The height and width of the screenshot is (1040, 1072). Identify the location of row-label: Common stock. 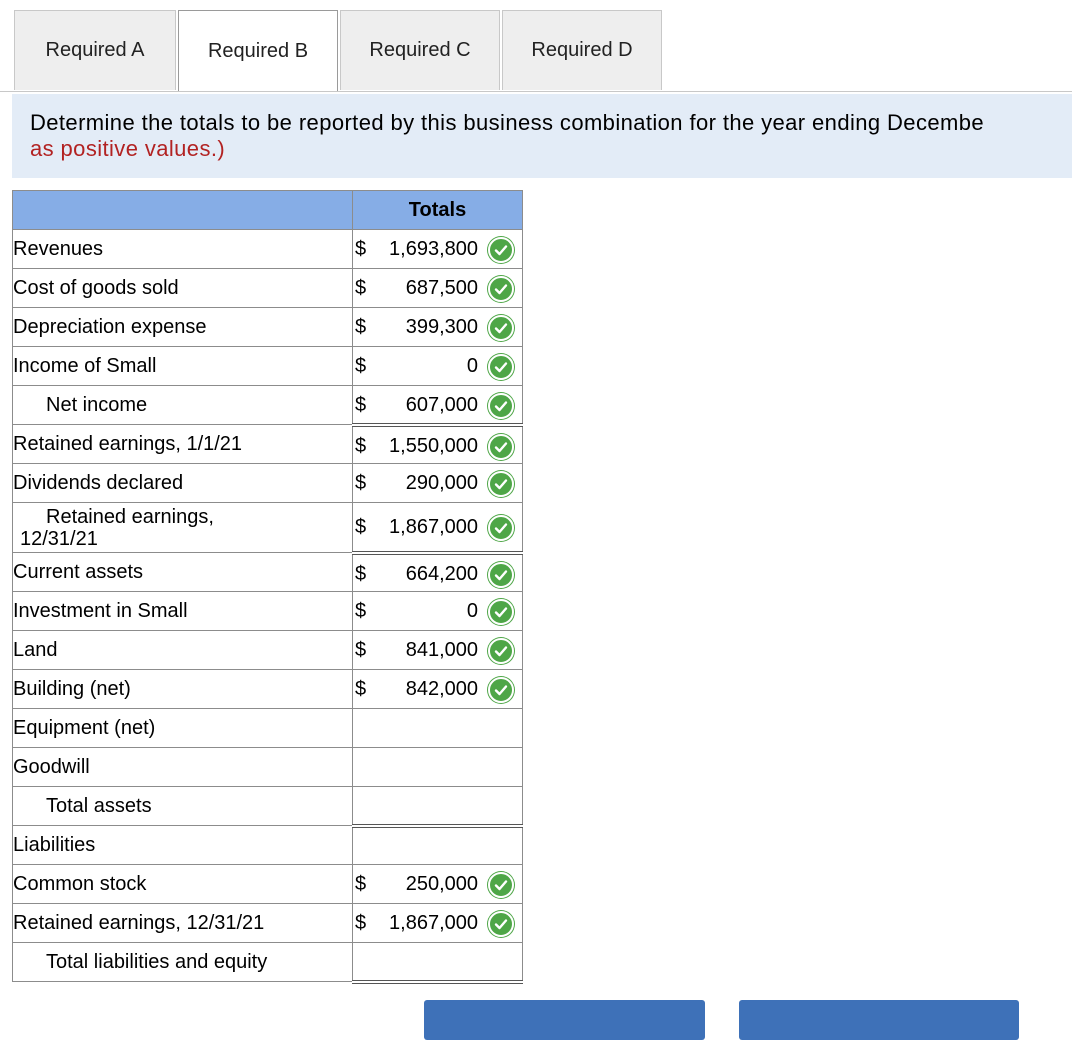
(182, 884).